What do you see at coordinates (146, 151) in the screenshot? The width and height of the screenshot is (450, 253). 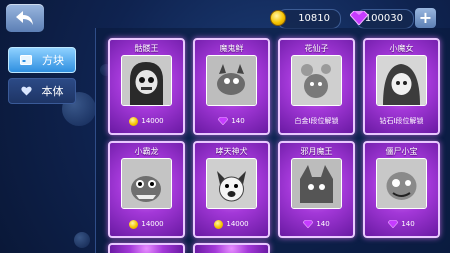 I see `skin-name: 小霸龙` at bounding box center [146, 151].